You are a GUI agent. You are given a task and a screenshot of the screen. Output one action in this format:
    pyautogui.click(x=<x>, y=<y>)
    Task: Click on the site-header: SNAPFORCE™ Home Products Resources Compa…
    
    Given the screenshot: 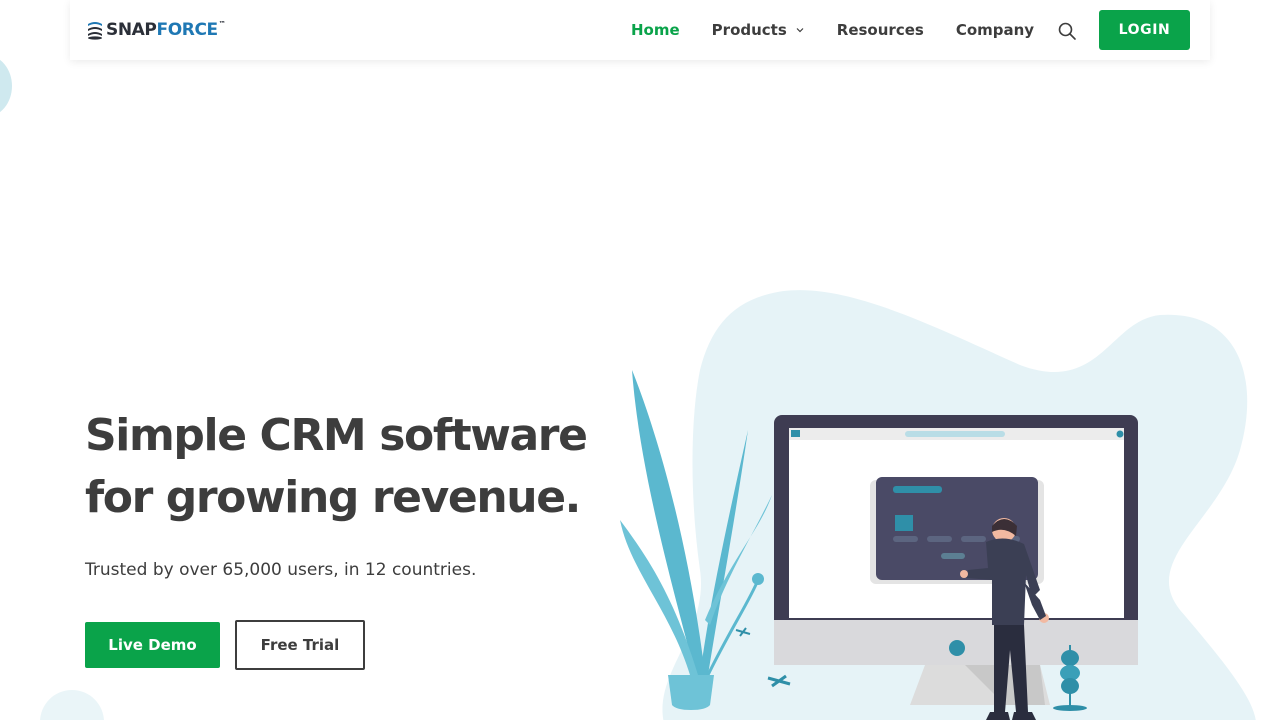 What is the action you would take?
    pyautogui.click(x=640, y=30)
    